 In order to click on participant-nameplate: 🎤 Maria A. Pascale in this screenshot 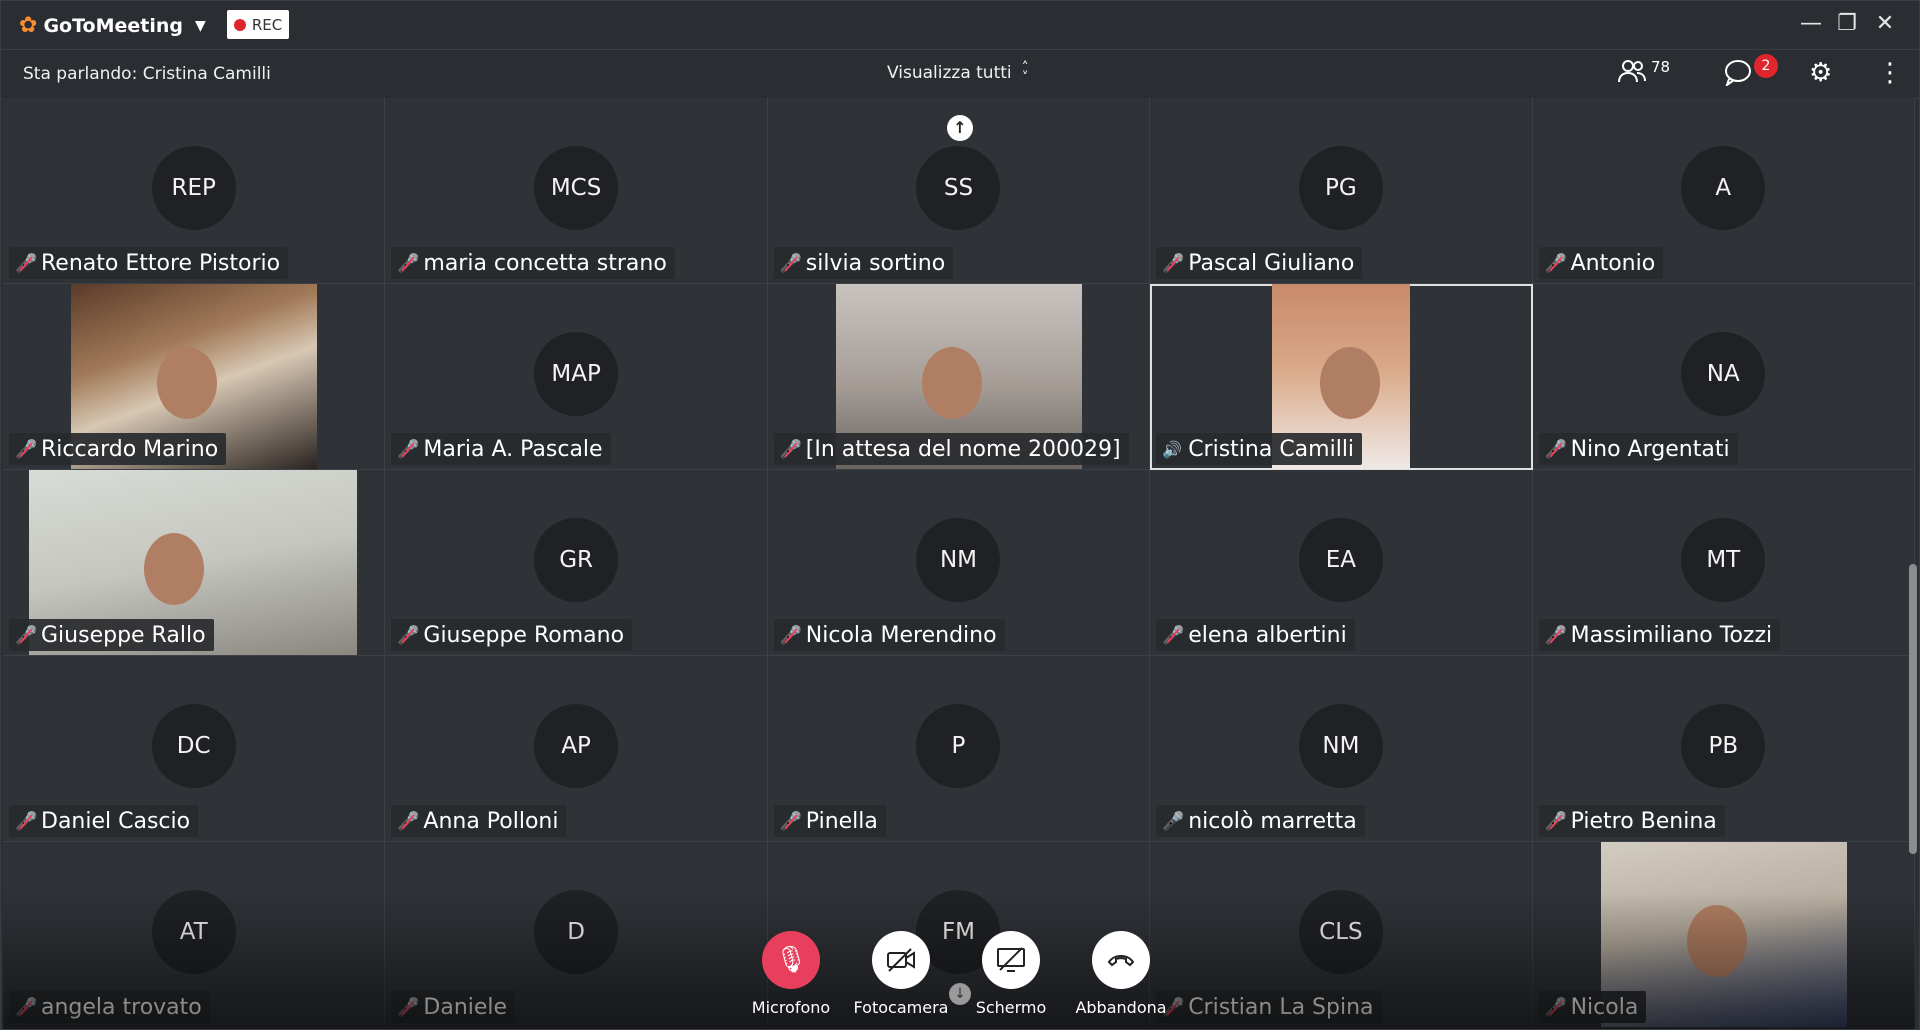, I will do `click(501, 449)`.